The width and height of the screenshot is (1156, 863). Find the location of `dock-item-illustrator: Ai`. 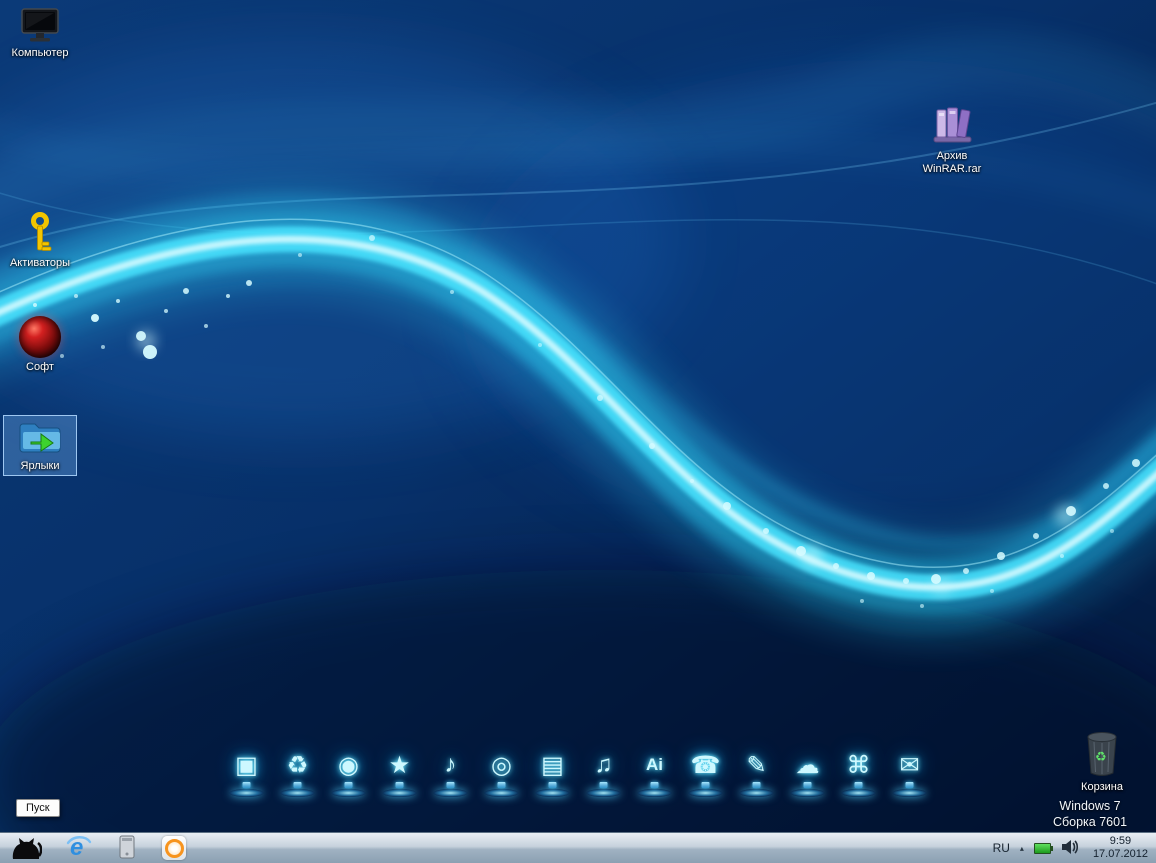

dock-item-illustrator: Ai is located at coordinates (655, 772).